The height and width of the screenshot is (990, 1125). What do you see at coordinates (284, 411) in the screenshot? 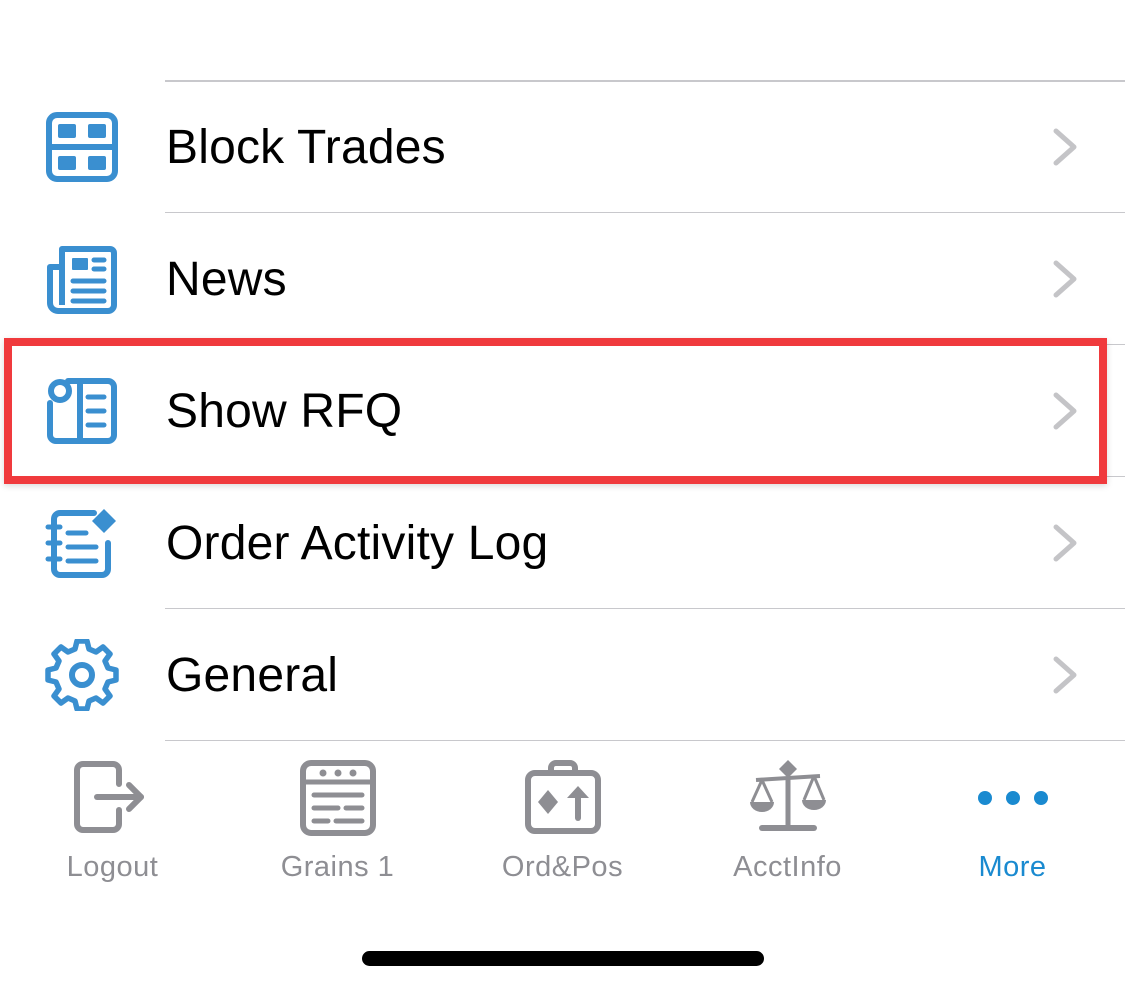
I see `menu-item-label: Show RFQ` at bounding box center [284, 411].